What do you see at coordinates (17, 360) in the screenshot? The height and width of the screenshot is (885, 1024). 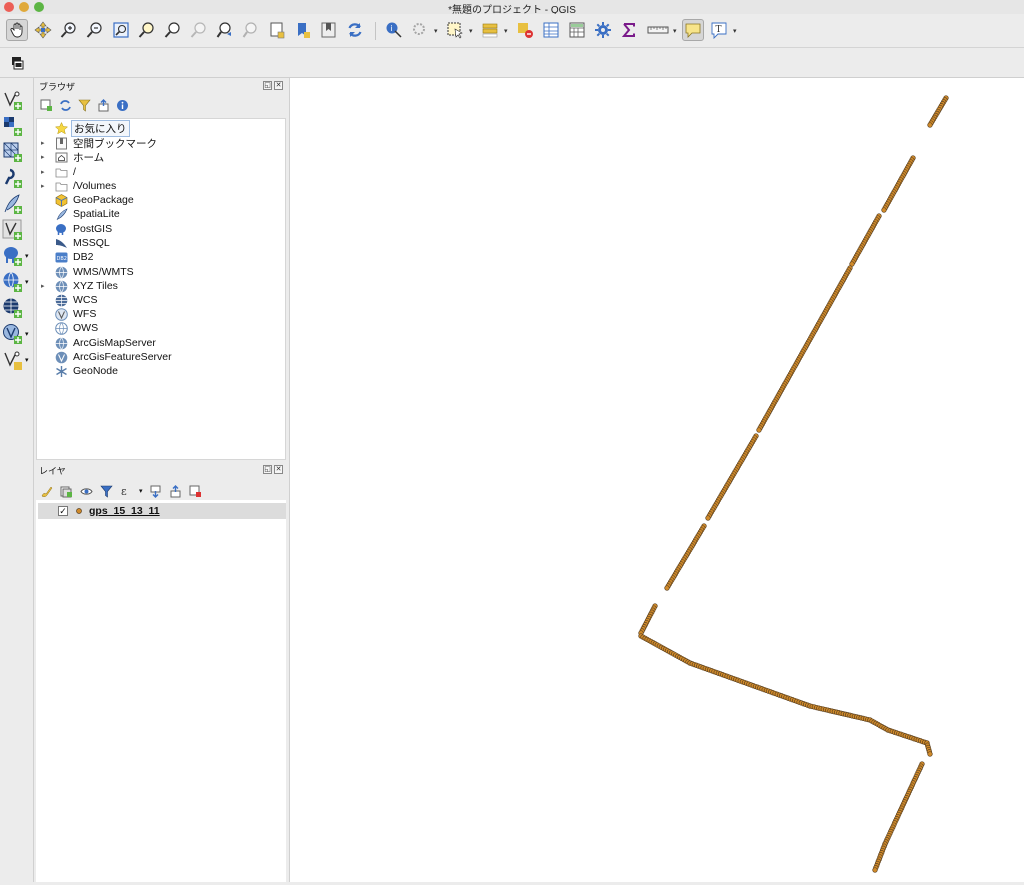 I see `new-shapefile-button: ▾` at bounding box center [17, 360].